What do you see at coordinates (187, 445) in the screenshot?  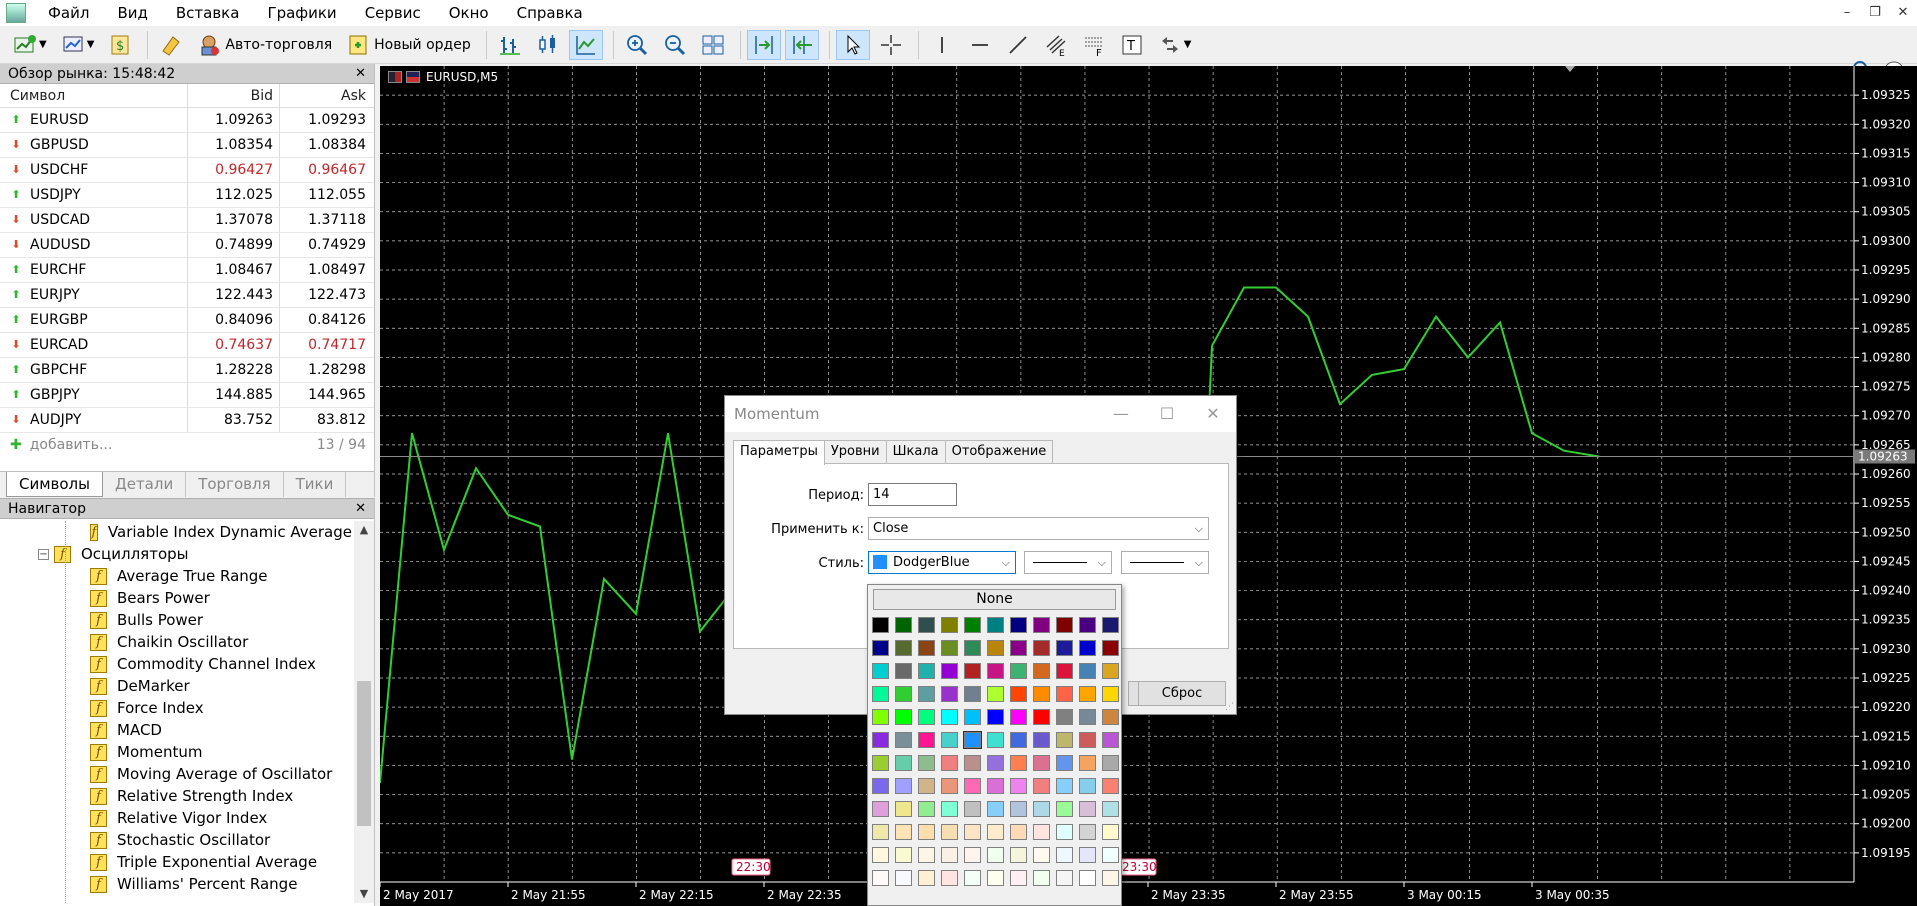 I see `add-symbol-row: ✚ добавить... 13 / 94` at bounding box center [187, 445].